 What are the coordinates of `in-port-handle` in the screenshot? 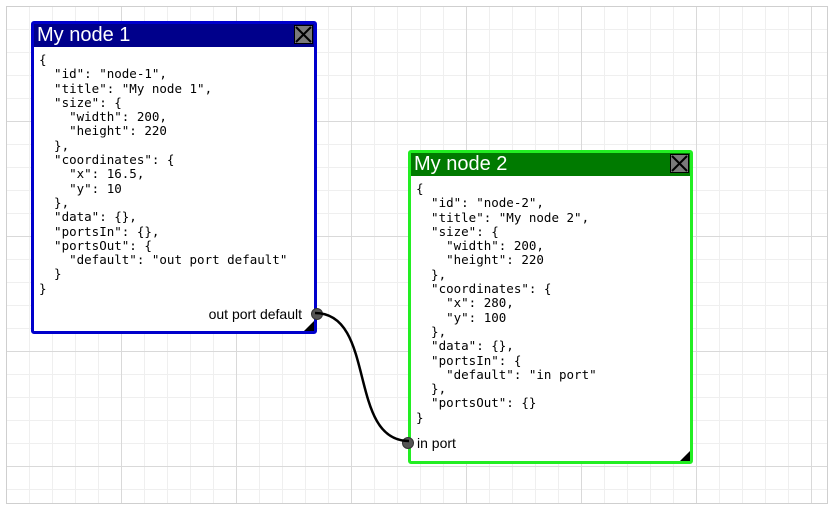 It's located at (408, 443).